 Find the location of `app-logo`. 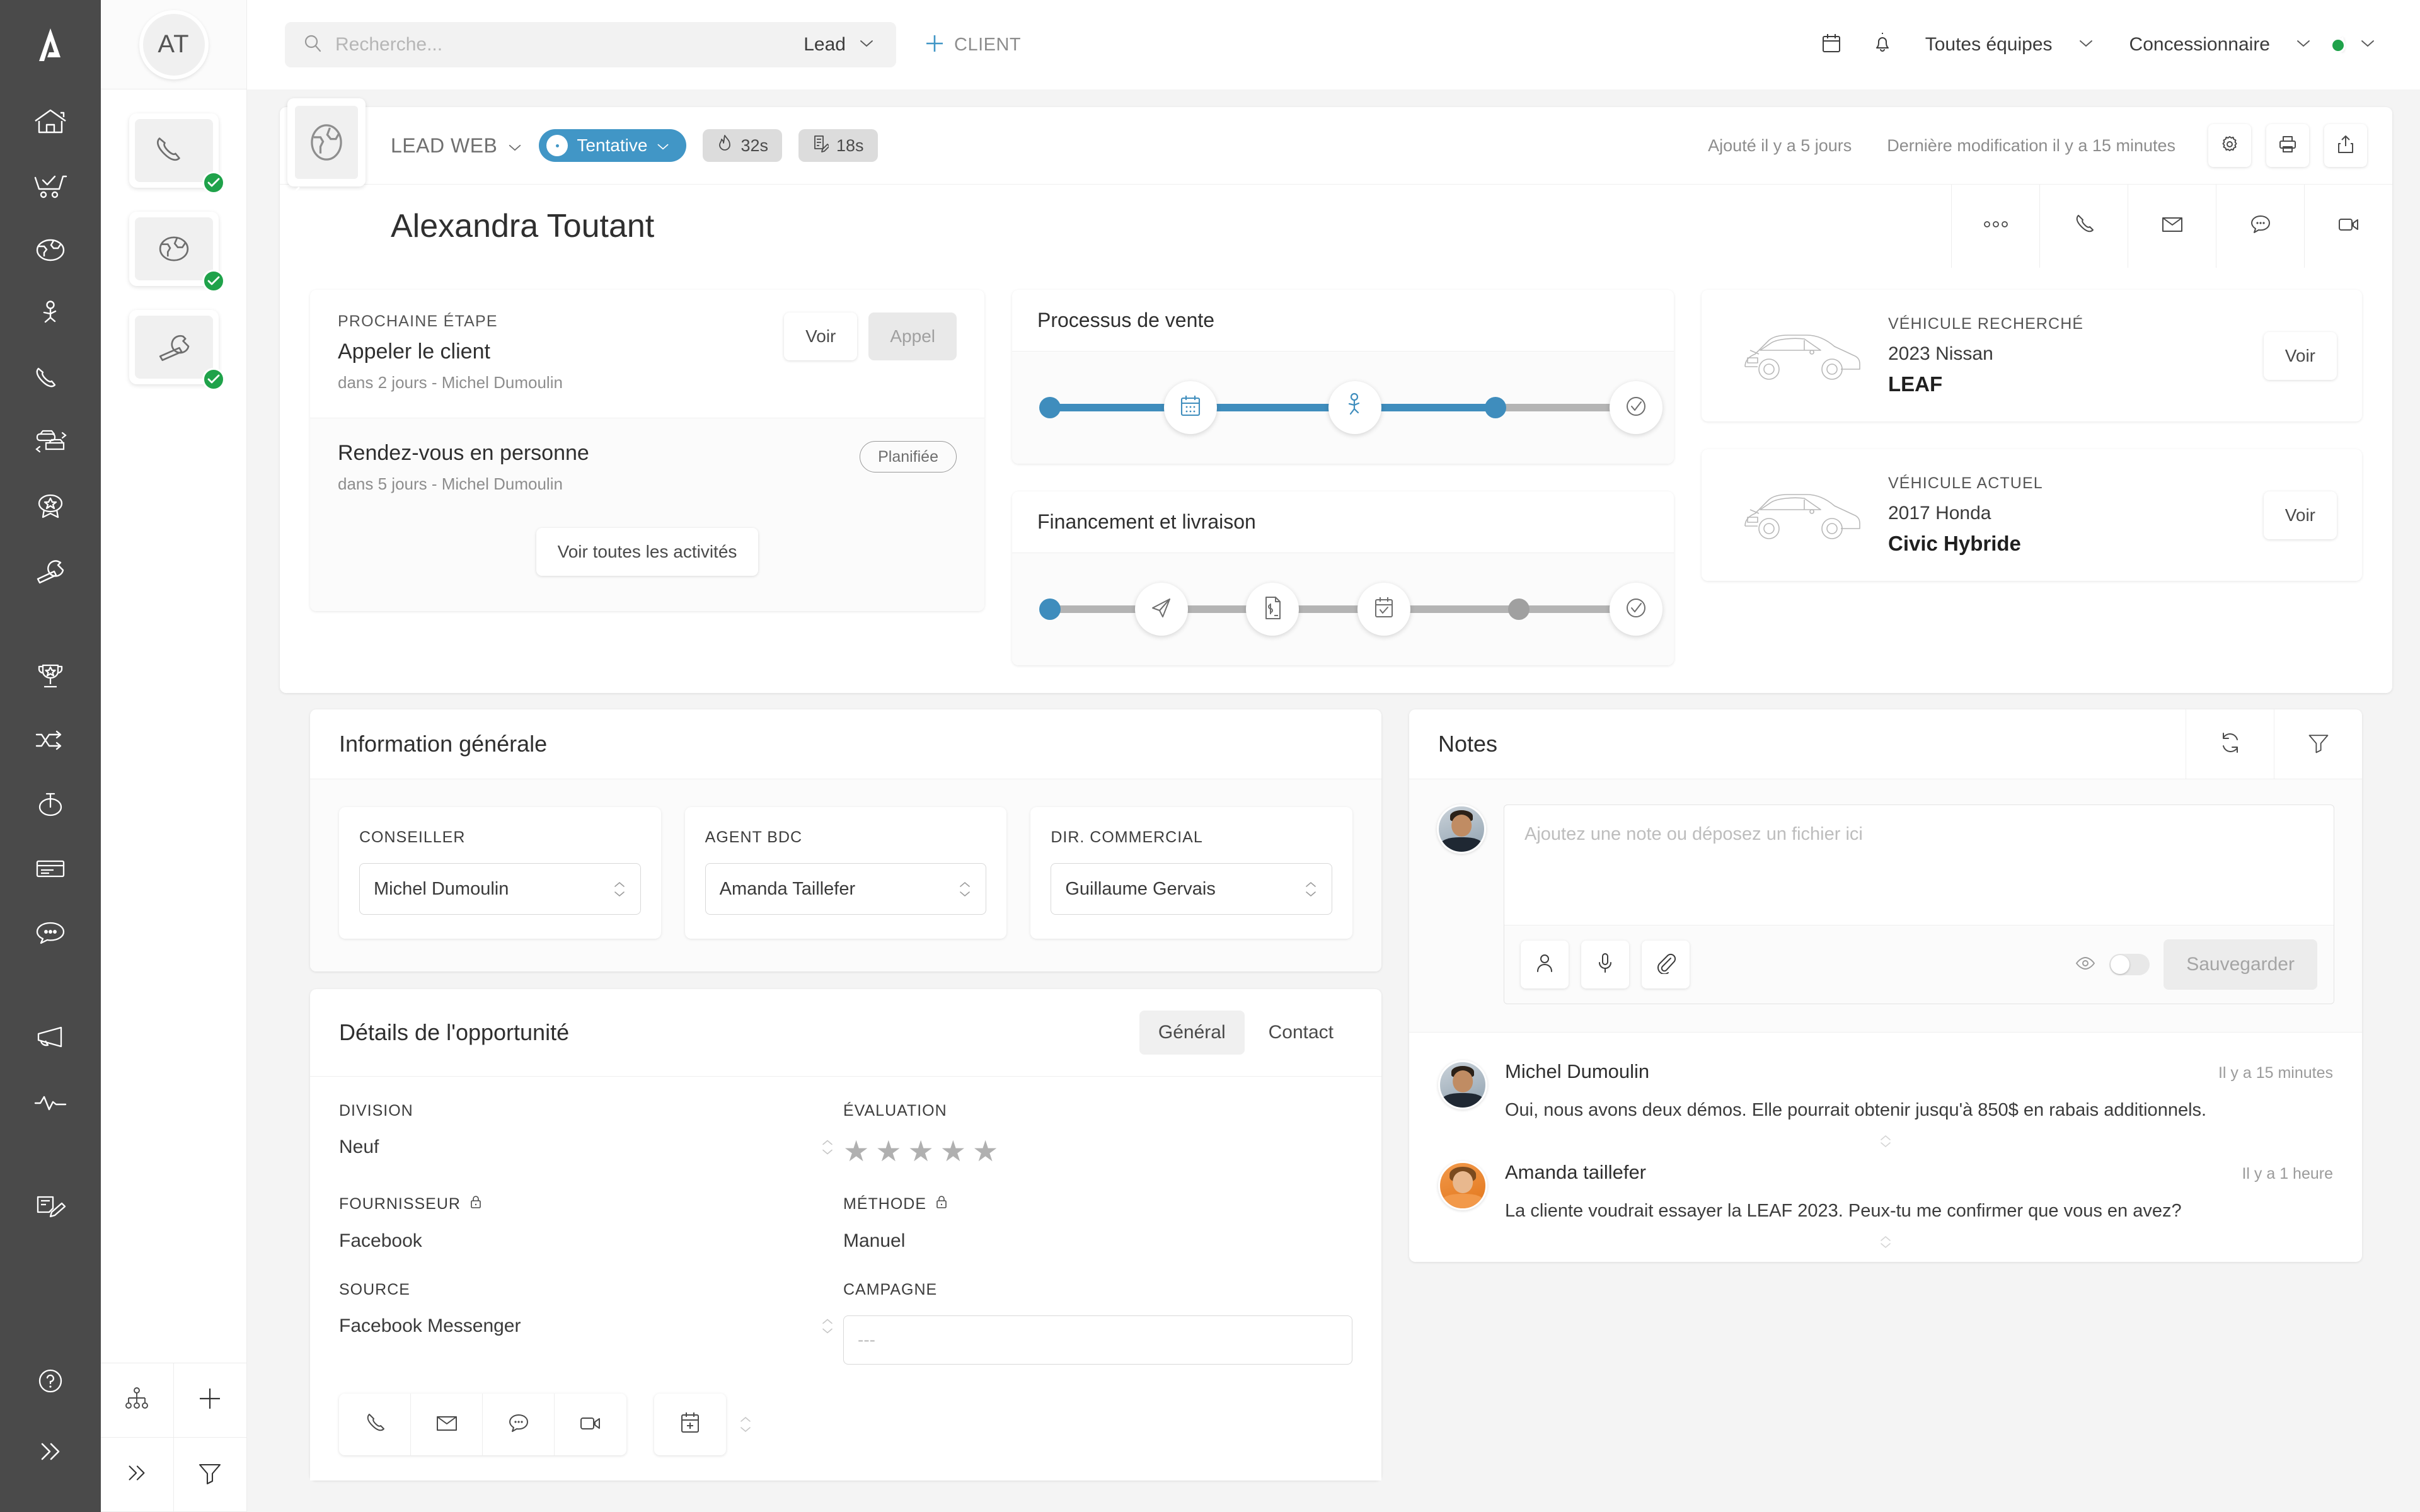

app-logo is located at coordinates (50, 44).